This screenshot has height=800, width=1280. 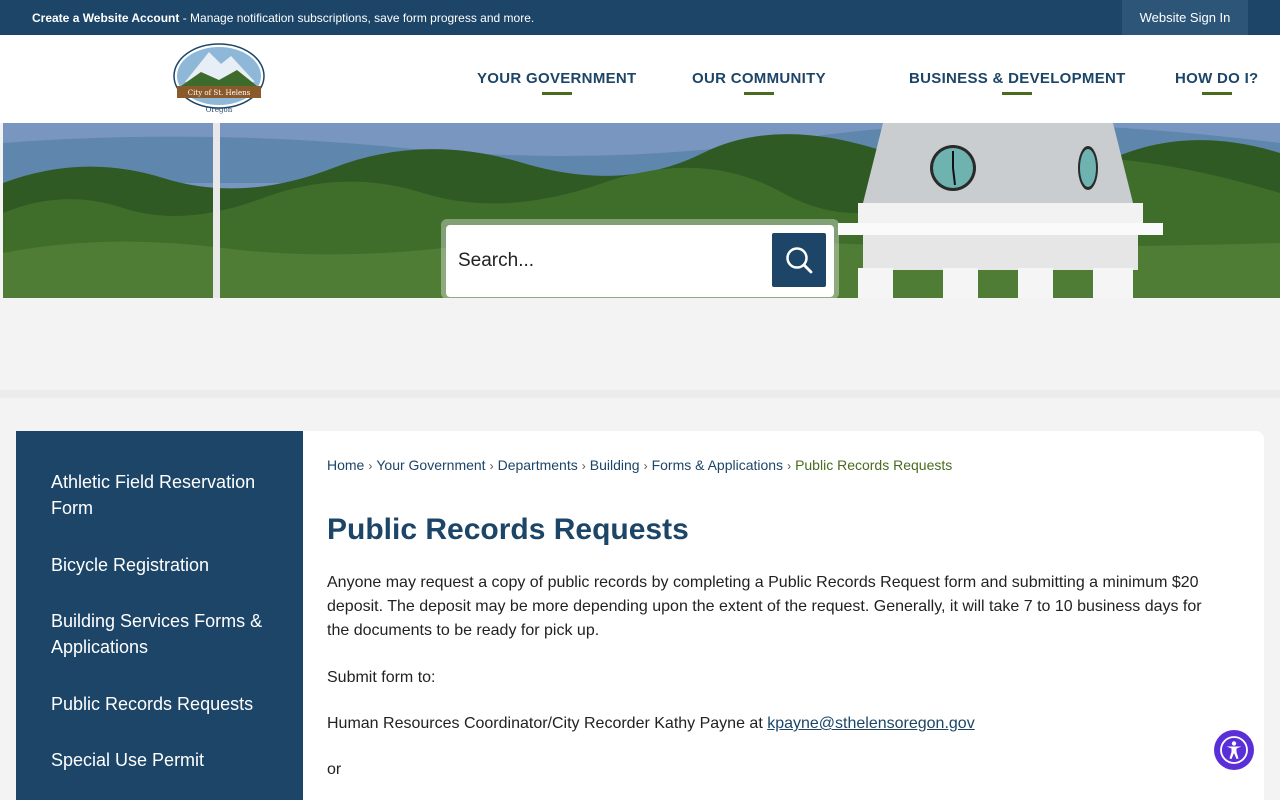 I want to click on search-button, so click(x=799, y=260).